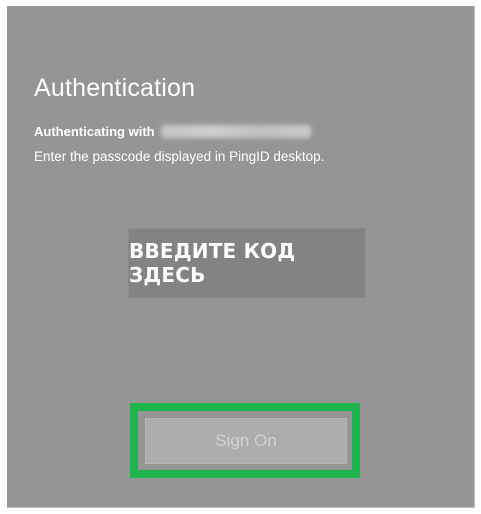 The width and height of the screenshot is (481, 514). I want to click on authenticating-with-line: Authenticating with, so click(173, 131).